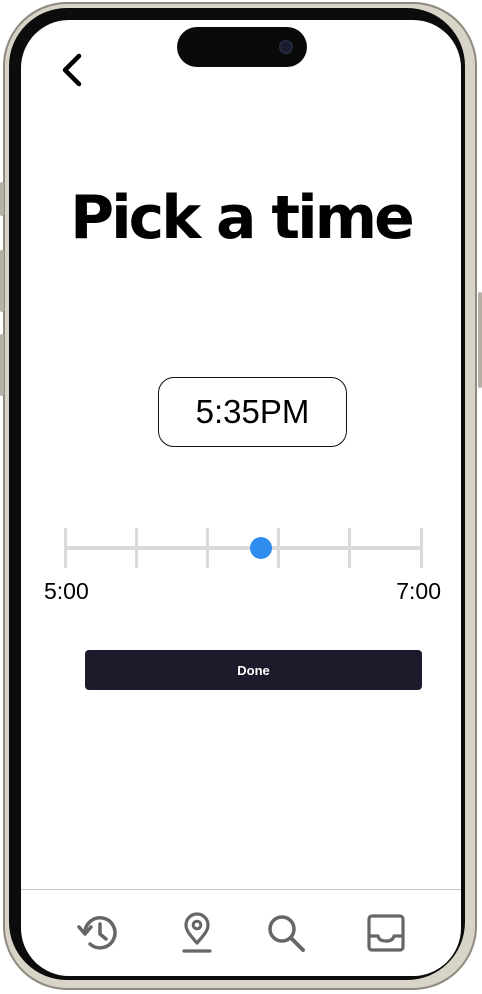 The height and width of the screenshot is (994, 482). I want to click on range-max-label: 7:00, so click(418, 591).